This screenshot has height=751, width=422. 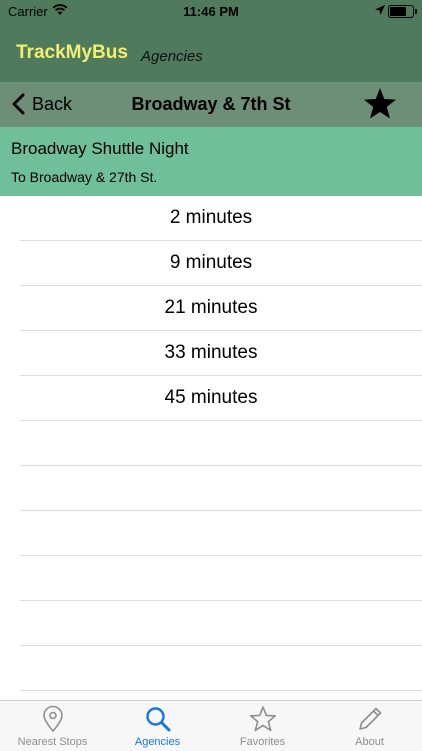 I want to click on arrival-row: 21 minutes, so click(x=221, y=308).